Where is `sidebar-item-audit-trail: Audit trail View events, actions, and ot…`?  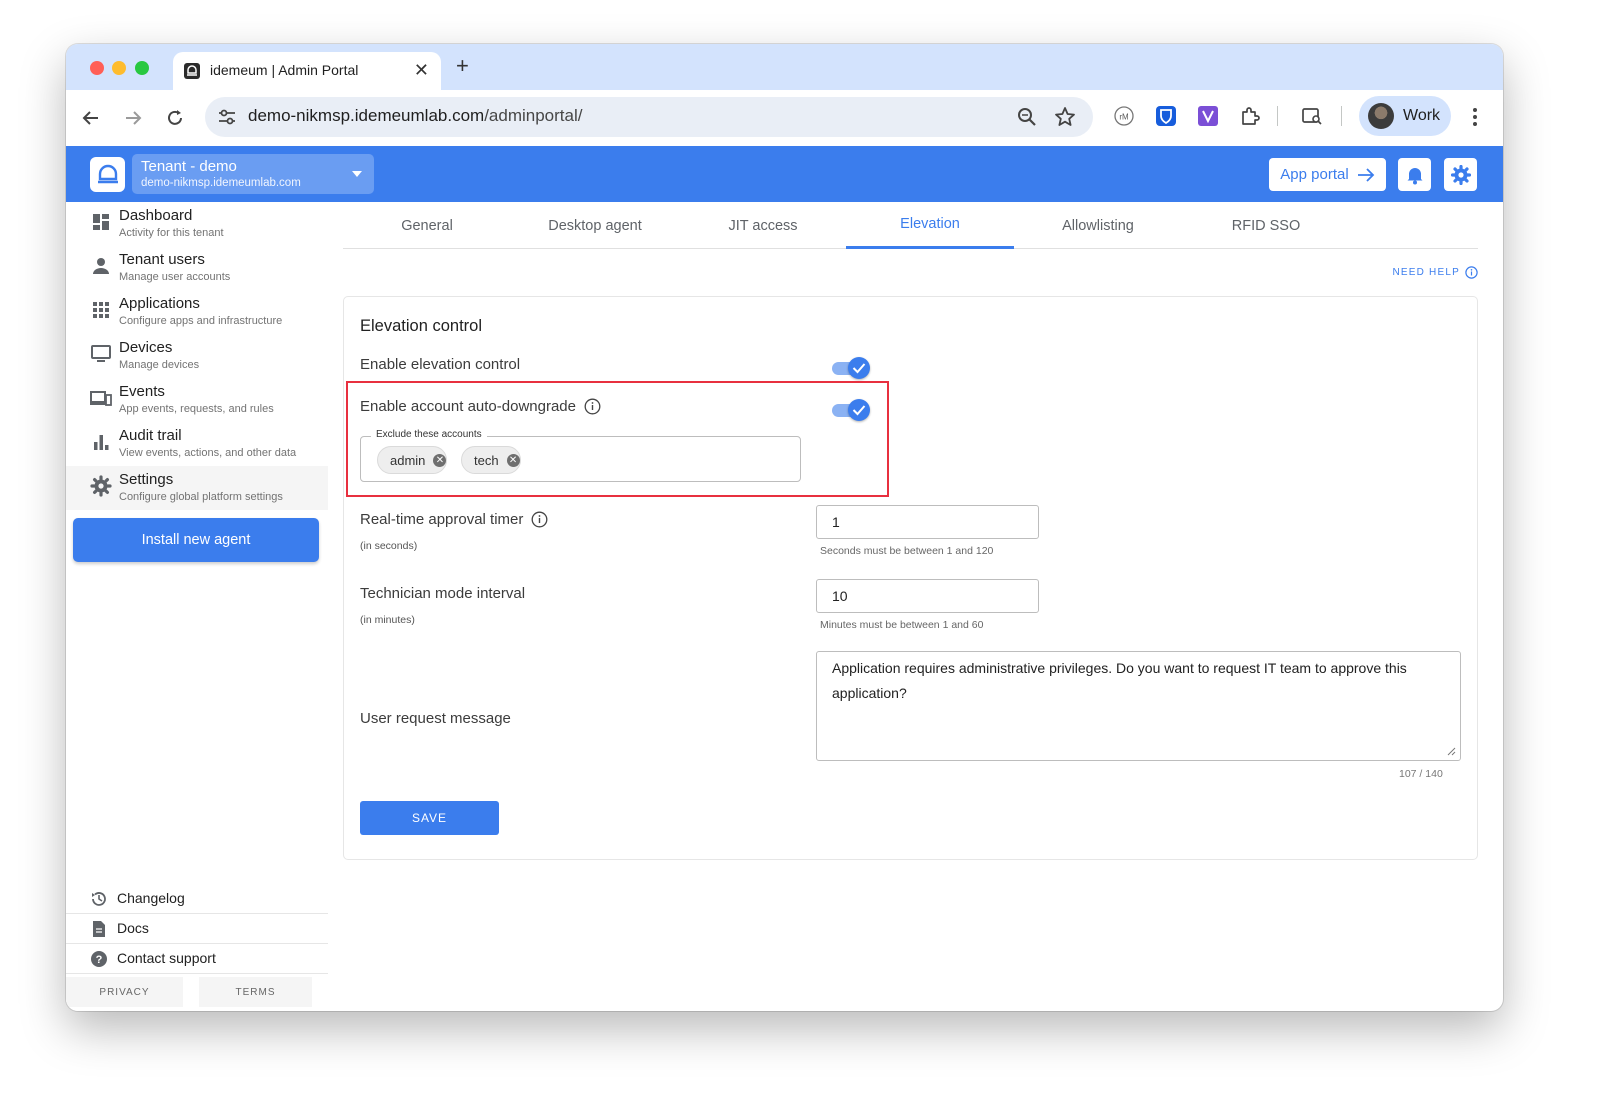 sidebar-item-audit-trail: Audit trail View events, actions, and ot… is located at coordinates (197, 444).